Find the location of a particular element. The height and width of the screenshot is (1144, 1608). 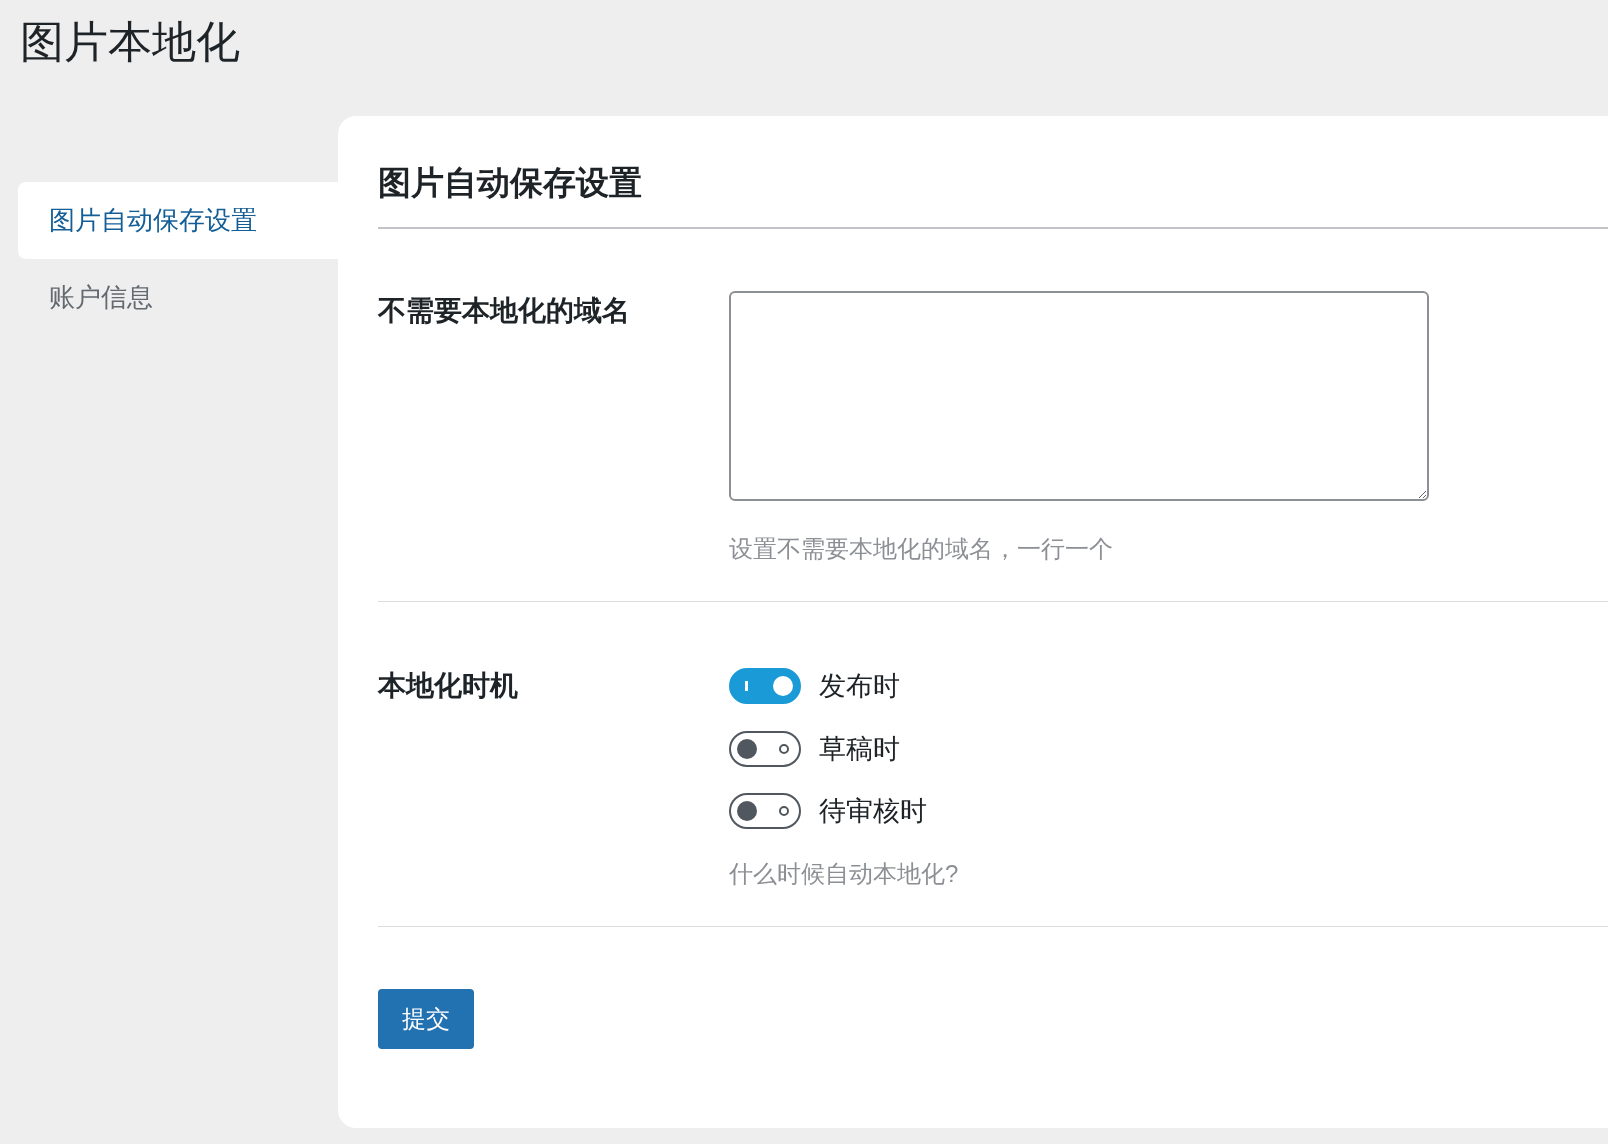

help-text: 什么时候自动本地化? is located at coordinates (844, 873).